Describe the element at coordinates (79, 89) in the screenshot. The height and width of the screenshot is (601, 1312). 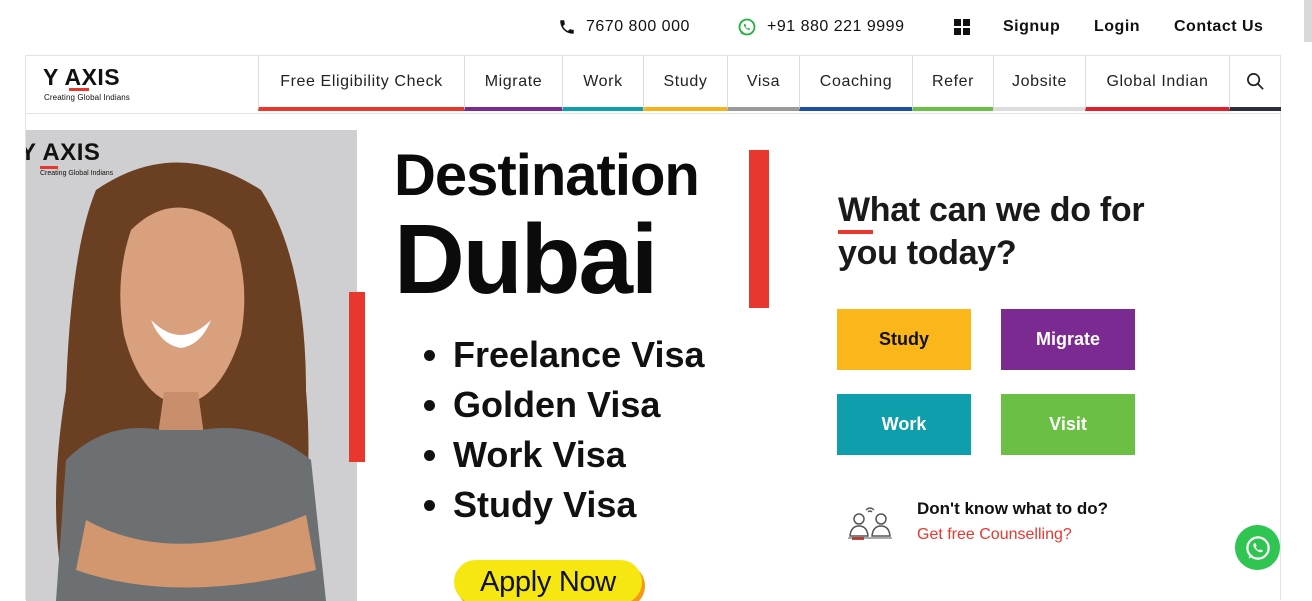
I see `logo-accent` at that location.